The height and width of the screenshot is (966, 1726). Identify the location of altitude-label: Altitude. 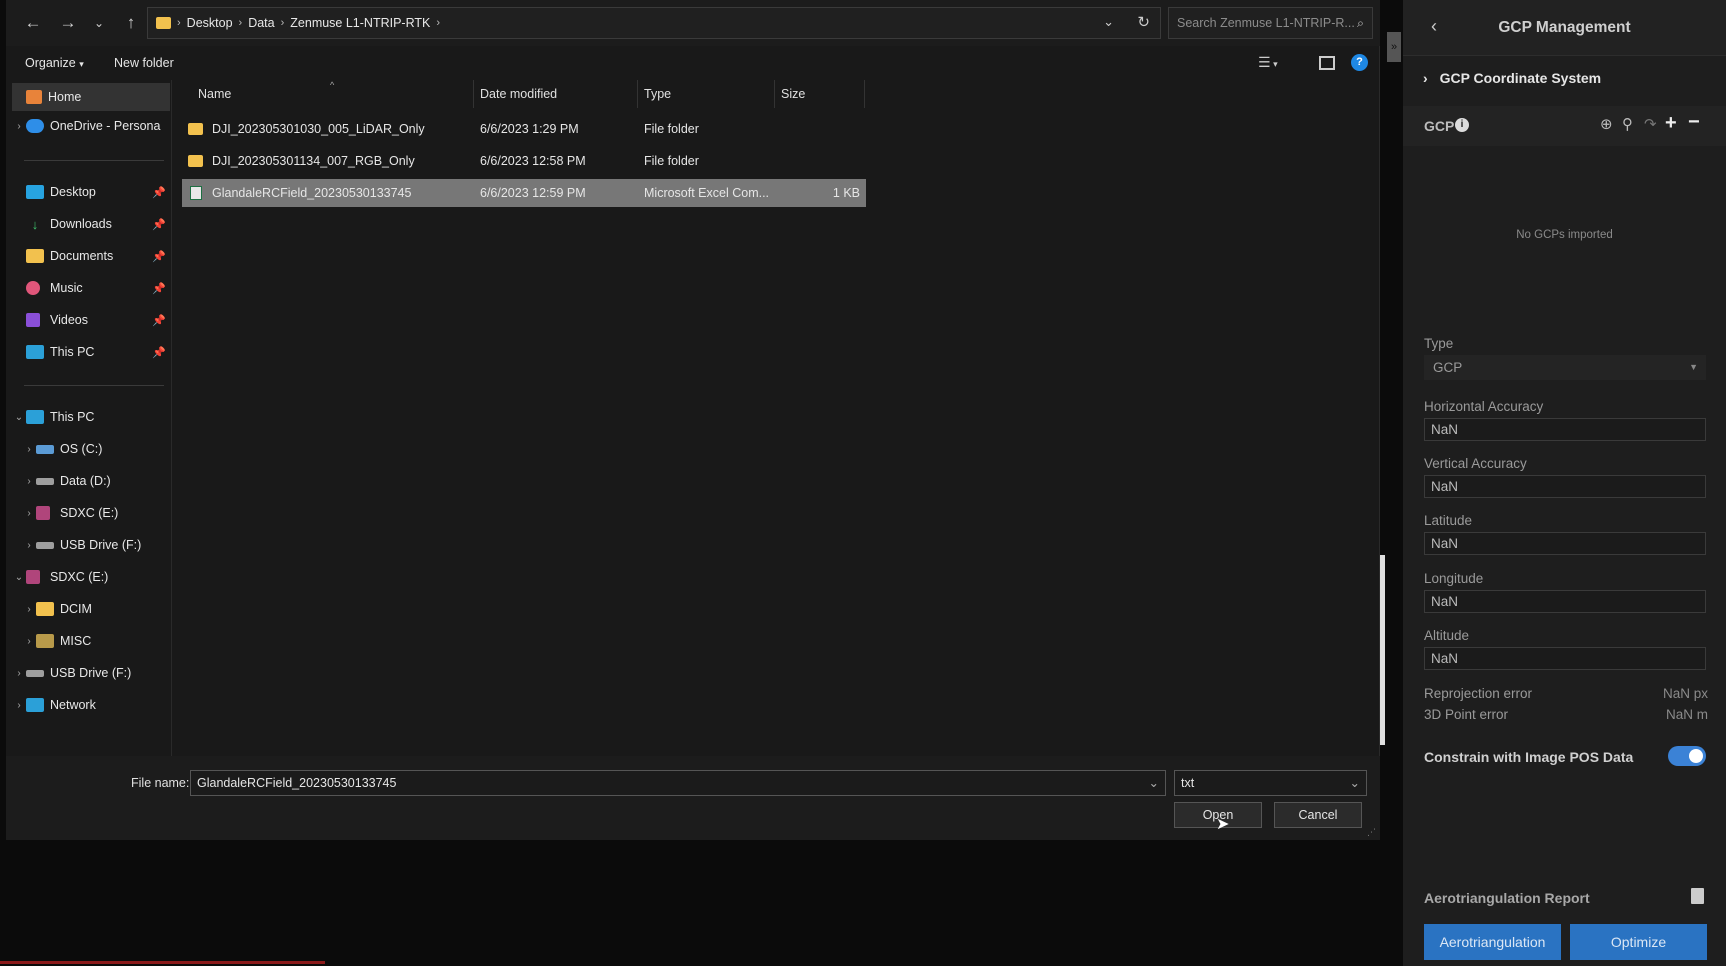
(1447, 635).